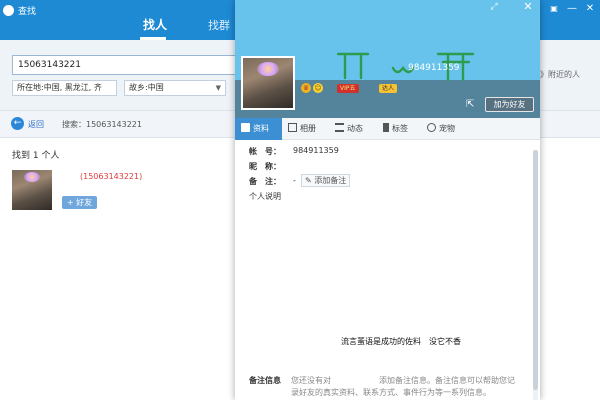 This screenshot has width=600, height=400. What do you see at coordinates (17, 123) in the screenshot?
I see `back-arrow-icon: ←` at bounding box center [17, 123].